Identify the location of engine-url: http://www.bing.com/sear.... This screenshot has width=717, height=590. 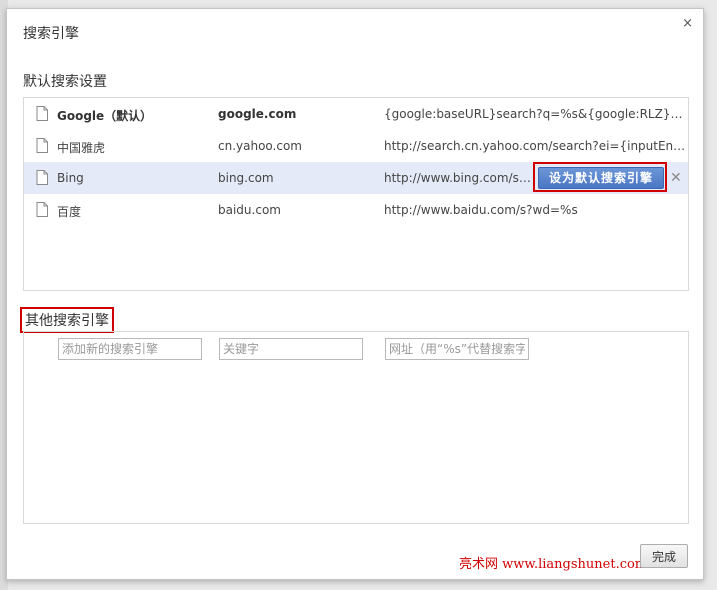
(458, 178).